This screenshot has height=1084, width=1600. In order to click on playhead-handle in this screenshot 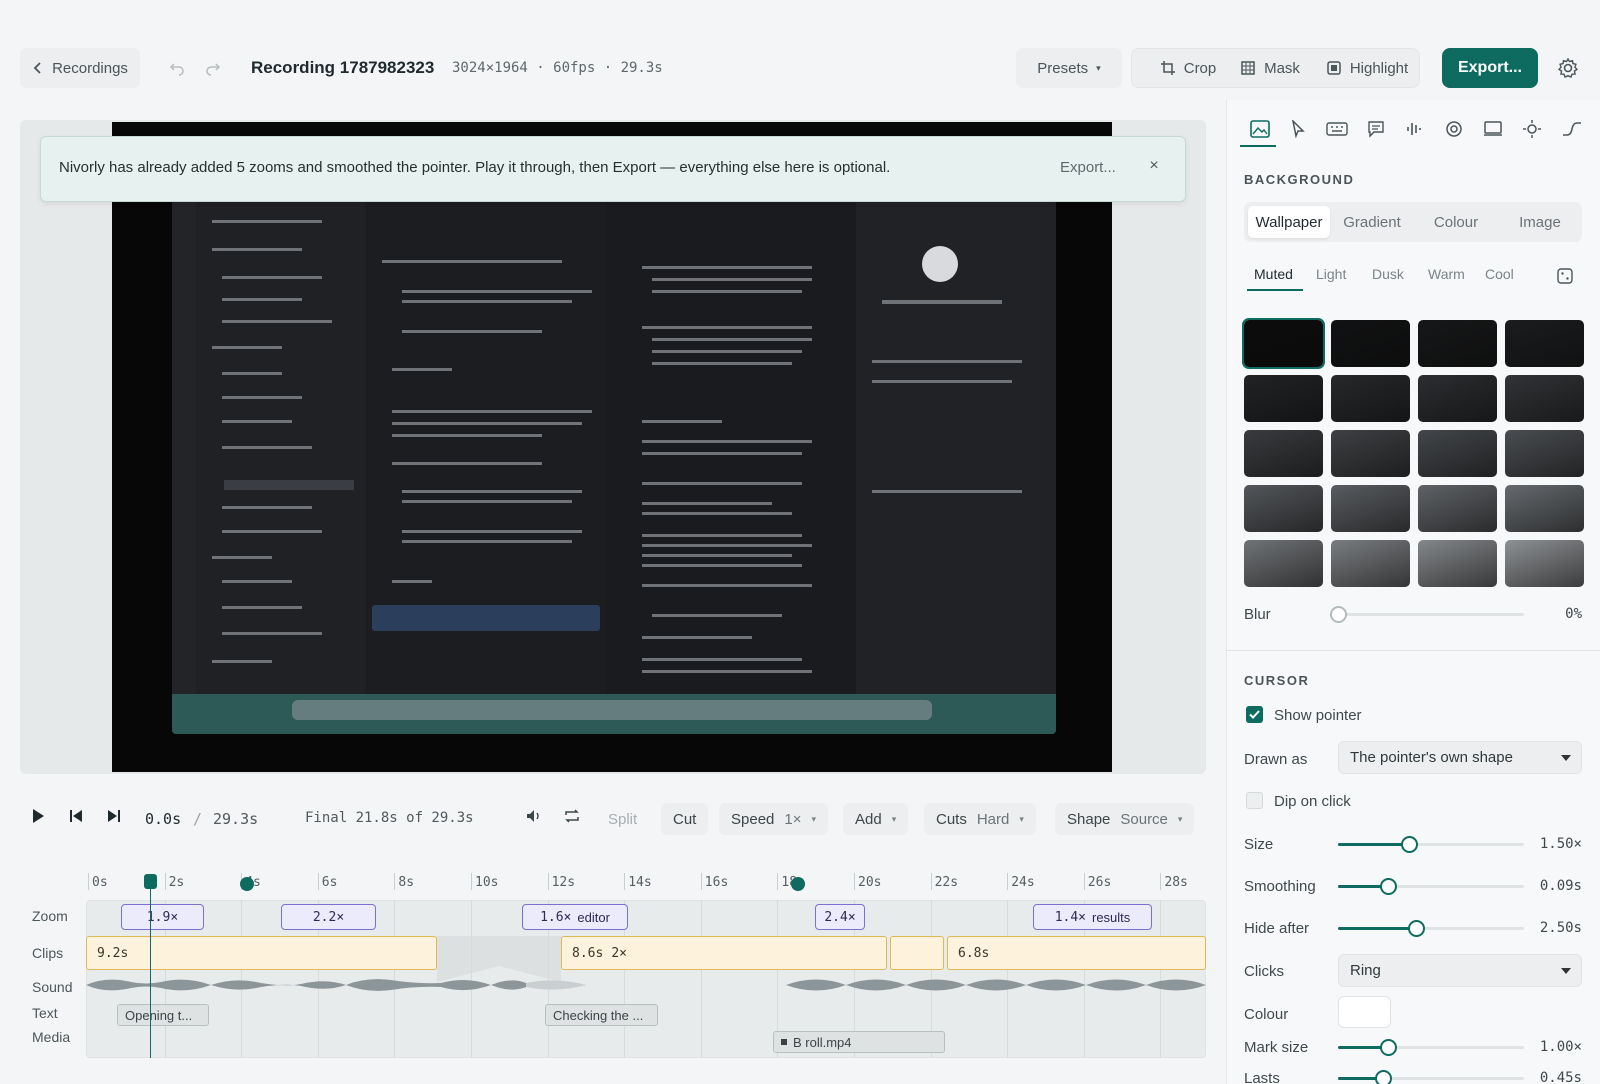, I will do `click(150, 881)`.